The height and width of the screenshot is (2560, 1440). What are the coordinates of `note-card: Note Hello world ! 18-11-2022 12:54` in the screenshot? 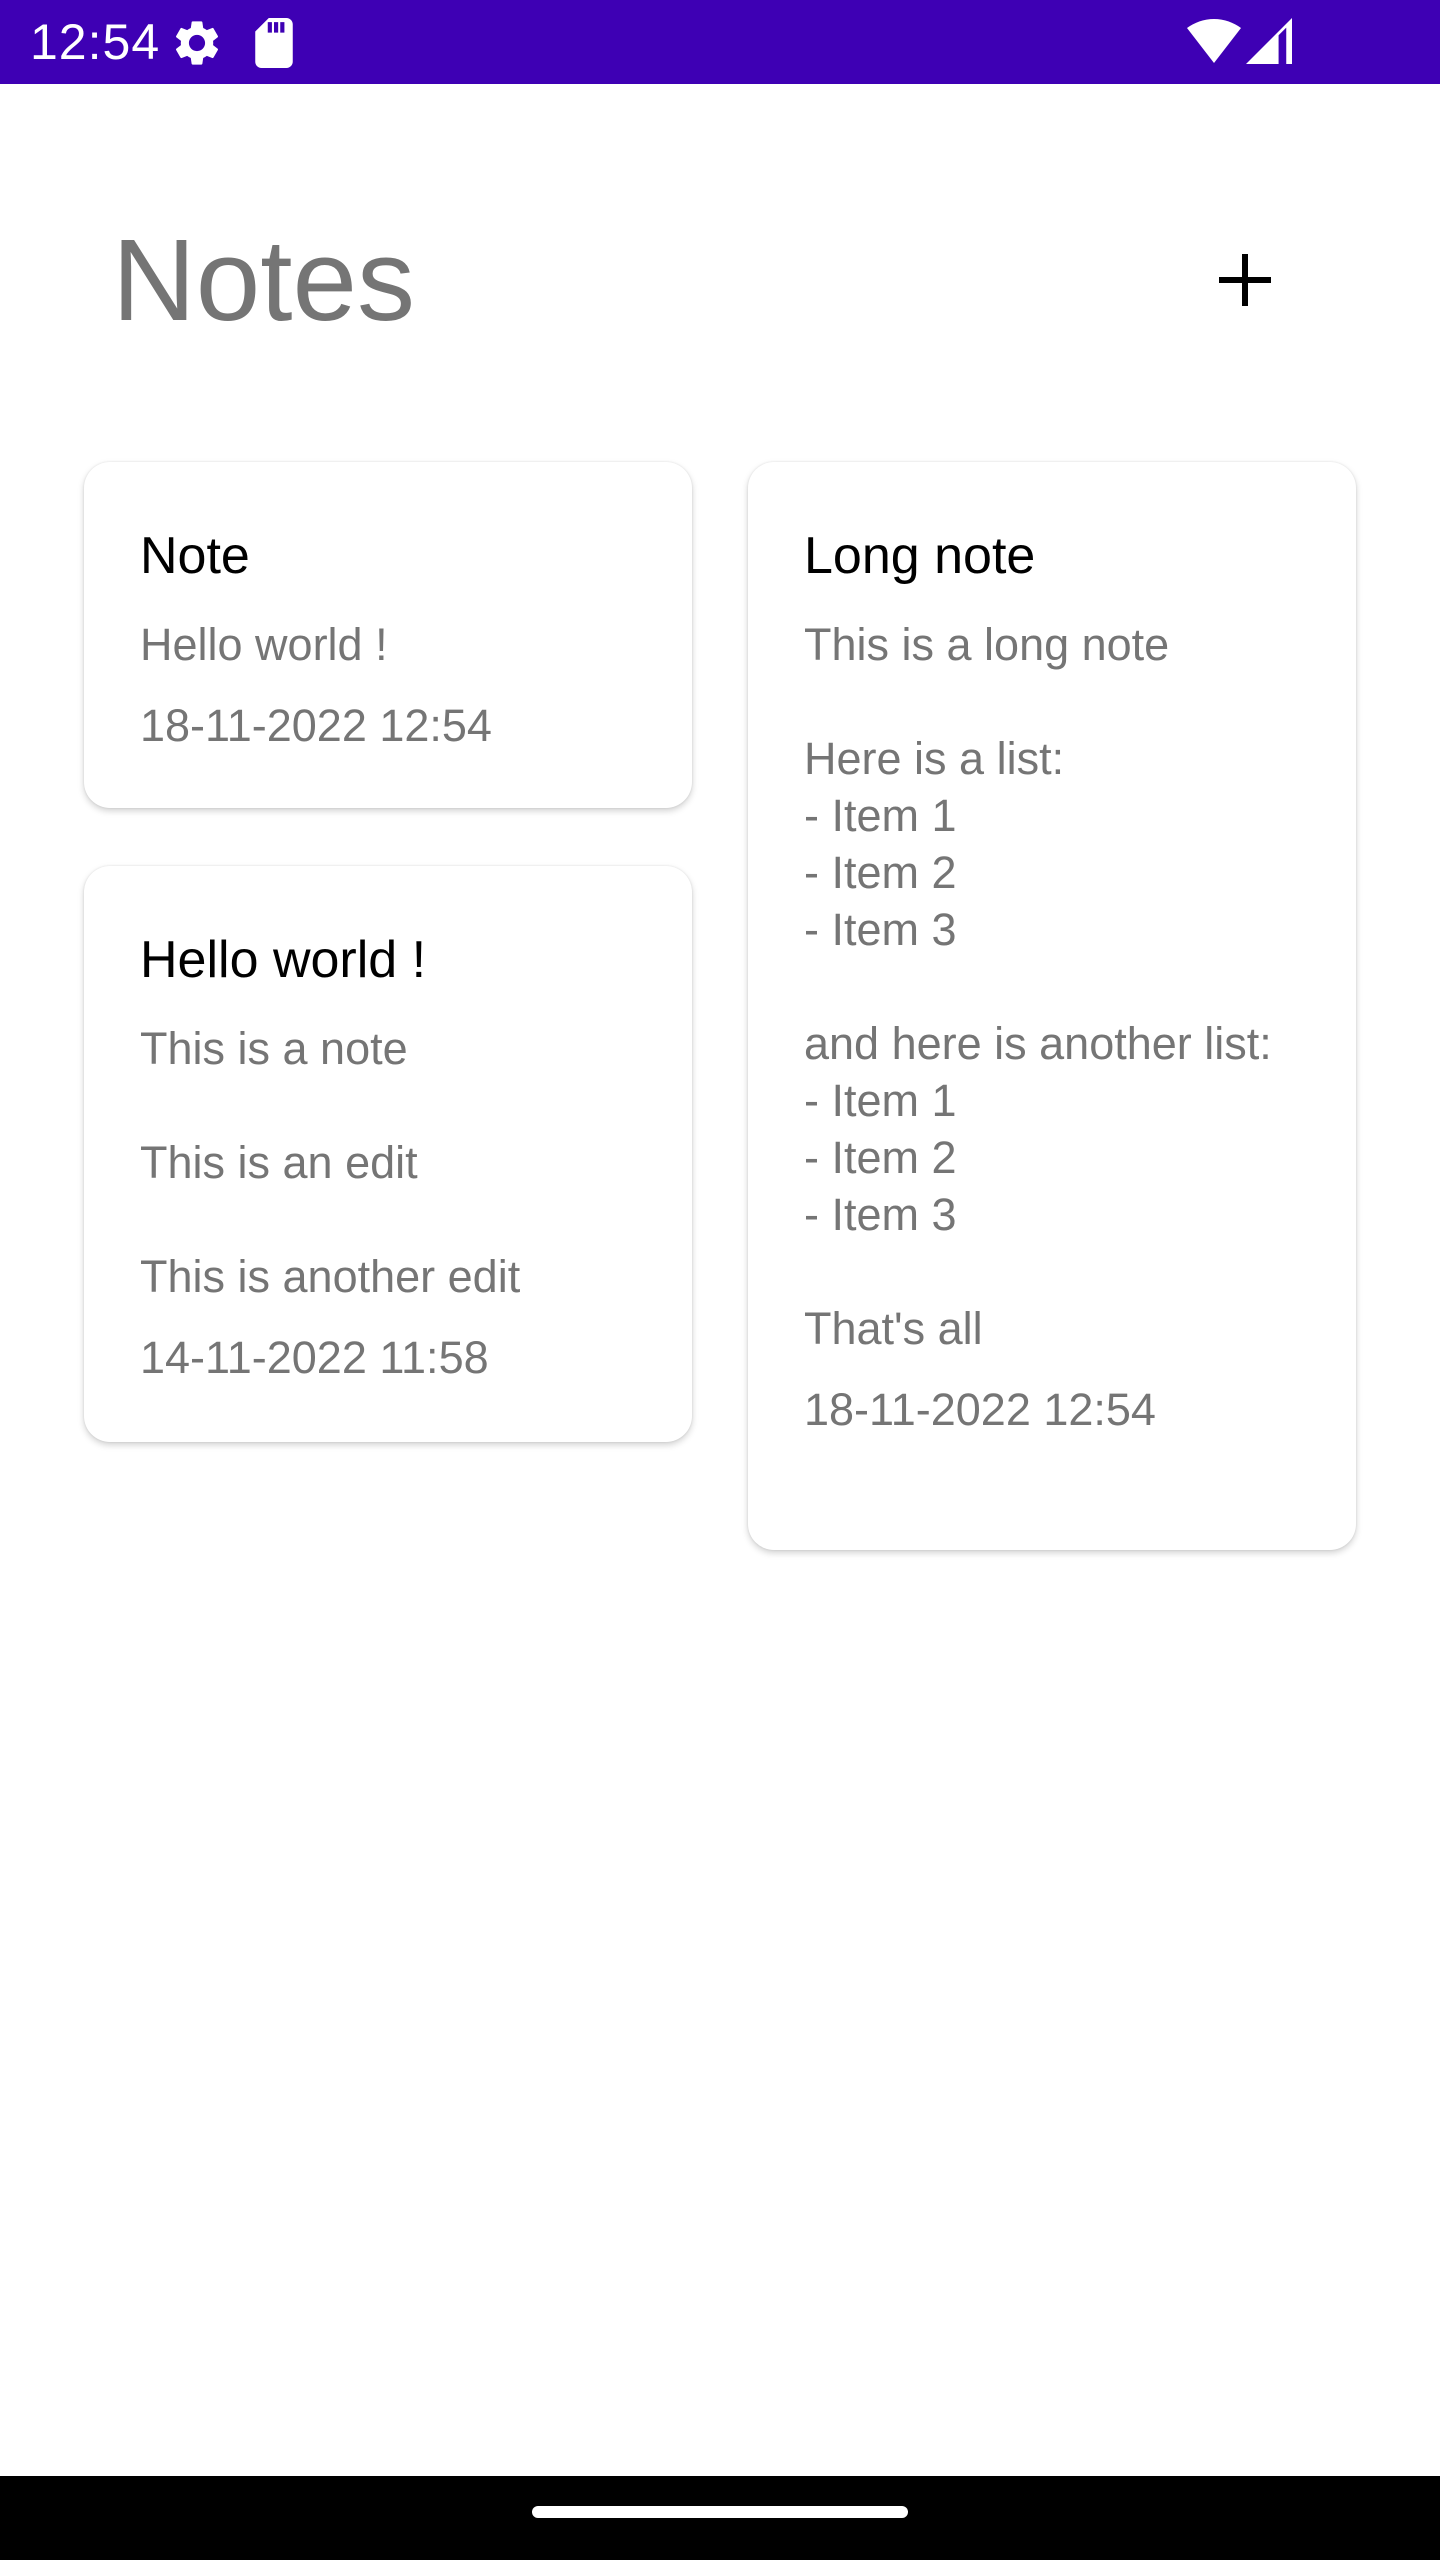 It's located at (388, 635).